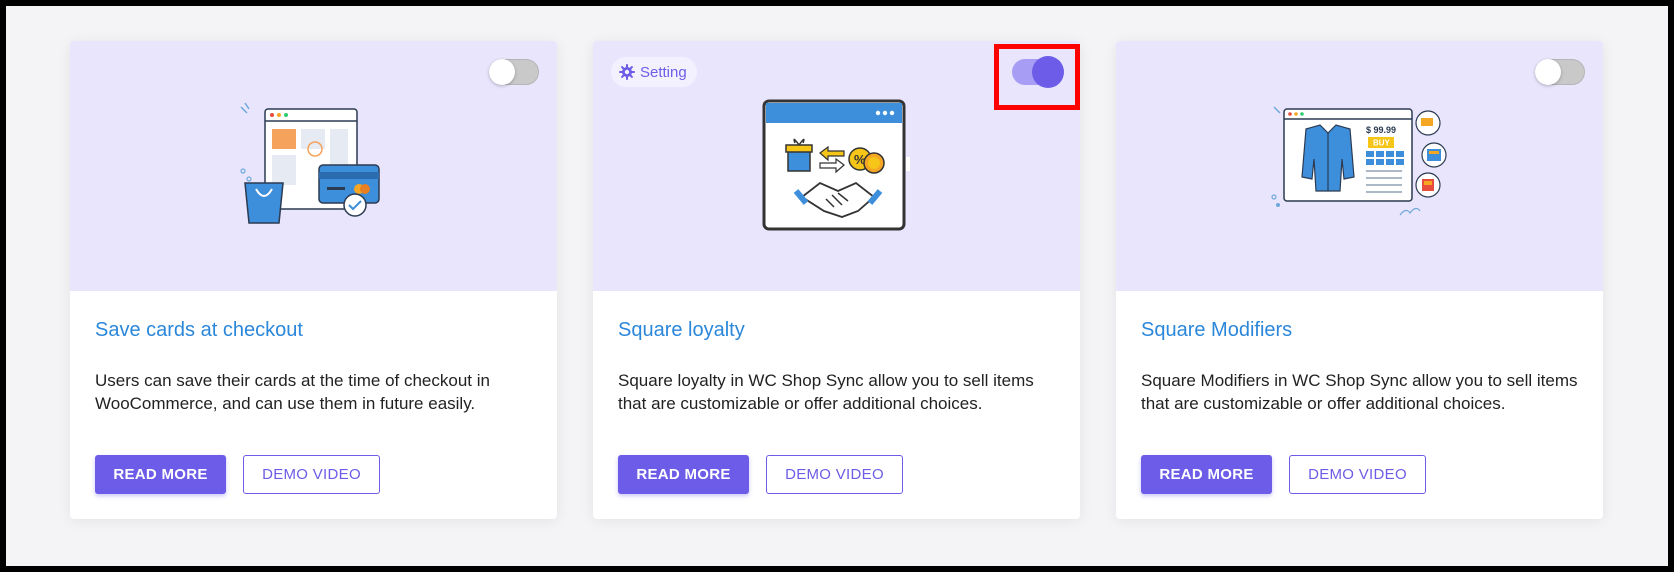 The width and height of the screenshot is (1674, 572). Describe the element at coordinates (309, 163) in the screenshot. I see `shopping-bag-credit-card-illustration` at that location.